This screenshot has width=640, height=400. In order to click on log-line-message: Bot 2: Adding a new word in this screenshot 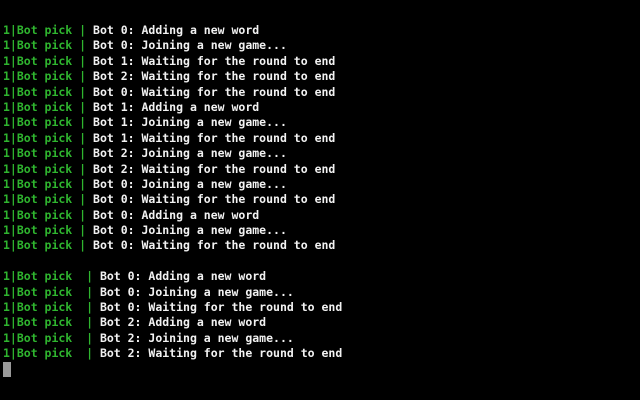, I will do `click(183, 322)`.